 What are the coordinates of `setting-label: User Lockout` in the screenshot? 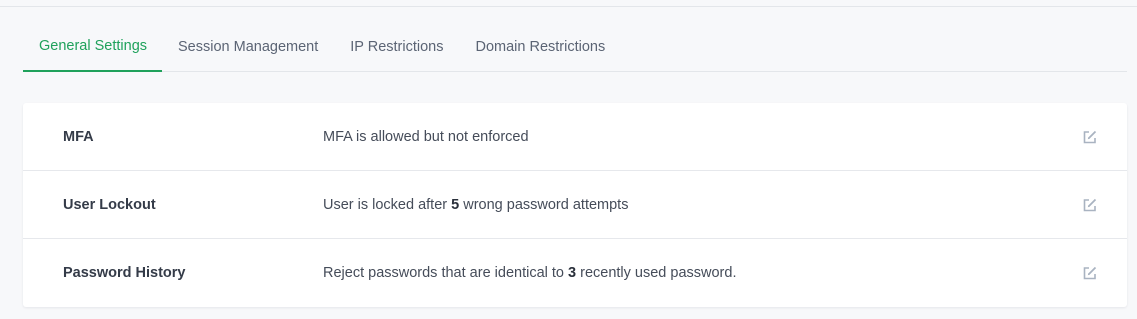 It's located at (109, 205).